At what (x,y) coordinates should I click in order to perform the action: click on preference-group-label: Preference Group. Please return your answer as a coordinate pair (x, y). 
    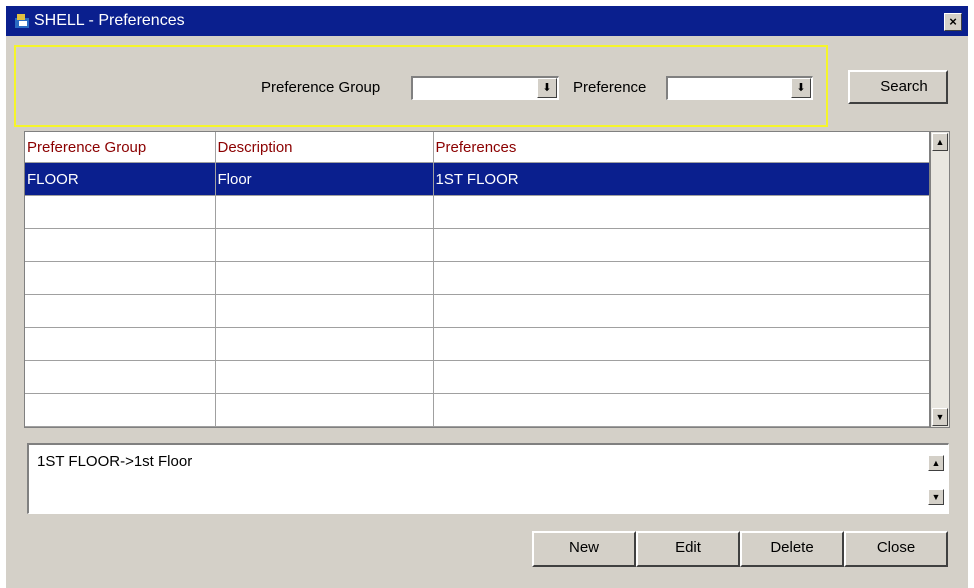
    Looking at the image, I should click on (321, 87).